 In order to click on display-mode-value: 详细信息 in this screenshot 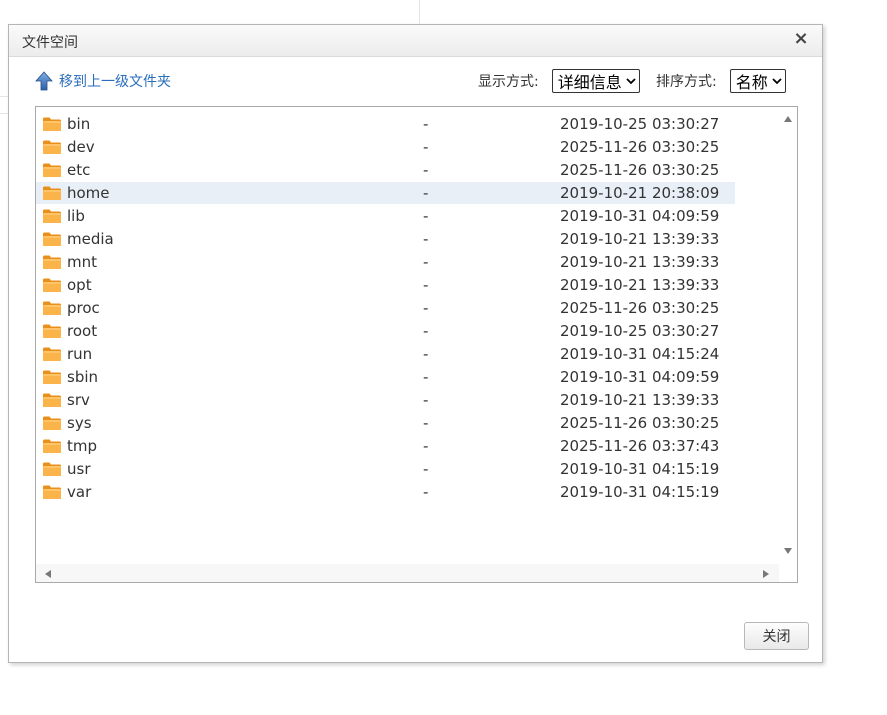, I will do `click(589, 82)`.